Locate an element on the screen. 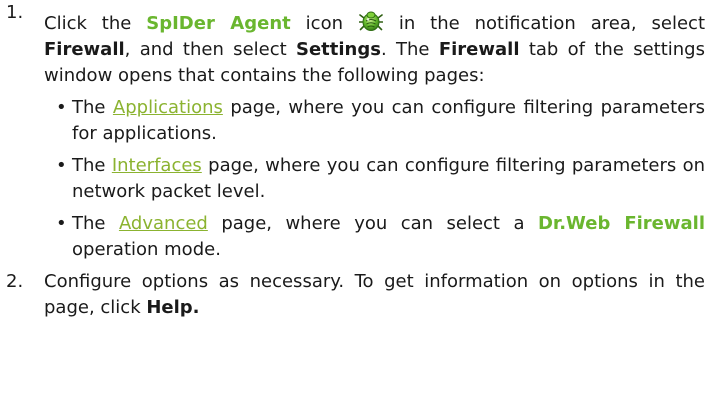 The width and height of the screenshot is (719, 395). step-text: in the notification area, select is located at coordinates (544, 23).